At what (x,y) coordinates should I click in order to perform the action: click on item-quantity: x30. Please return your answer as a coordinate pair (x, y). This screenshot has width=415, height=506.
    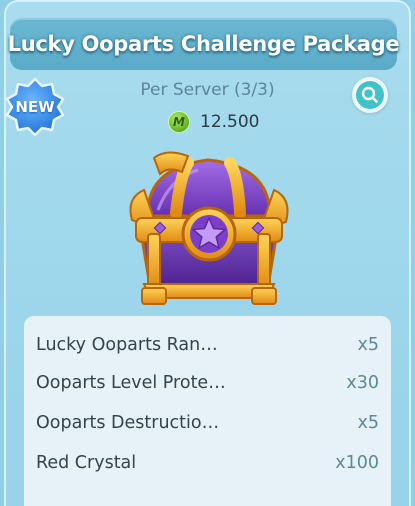
    Looking at the image, I should click on (362, 383).